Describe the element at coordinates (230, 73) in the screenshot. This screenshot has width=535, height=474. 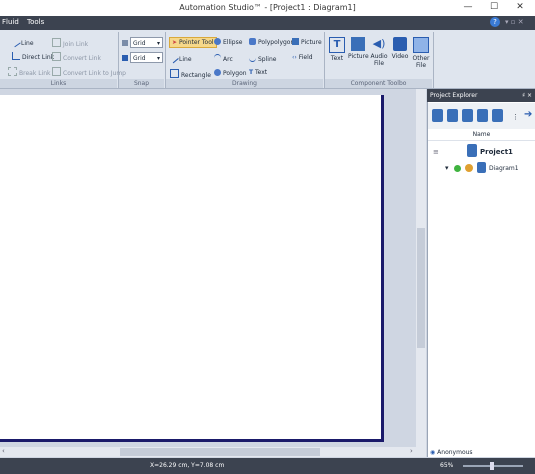
I see `polygon-button: Polygon` at that location.